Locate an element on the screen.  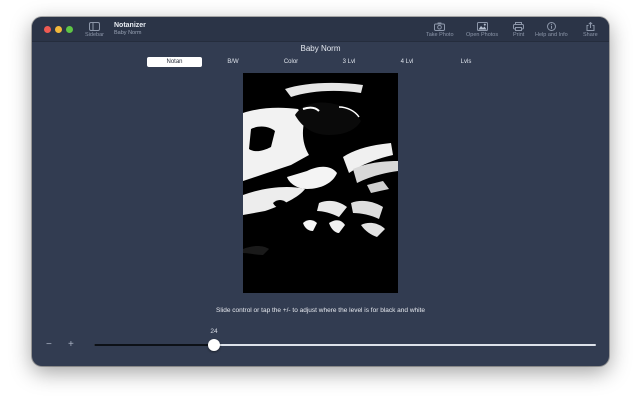
tab-notan: Notan is located at coordinates (174, 62).